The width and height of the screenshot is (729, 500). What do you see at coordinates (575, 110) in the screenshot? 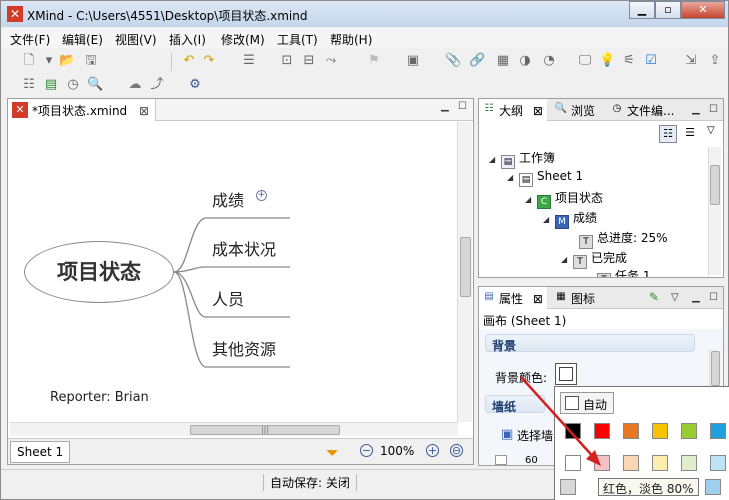
I see `tab-browse: 🔍 浏览` at bounding box center [575, 110].